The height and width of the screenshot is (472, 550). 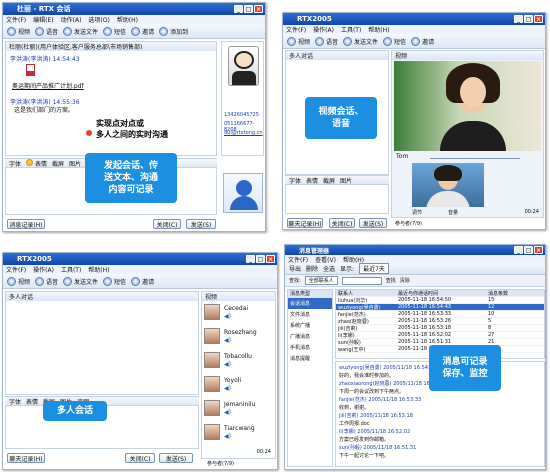 What do you see at coordinates (89, 133) in the screenshot?
I see `callout-dot` at bounding box center [89, 133].